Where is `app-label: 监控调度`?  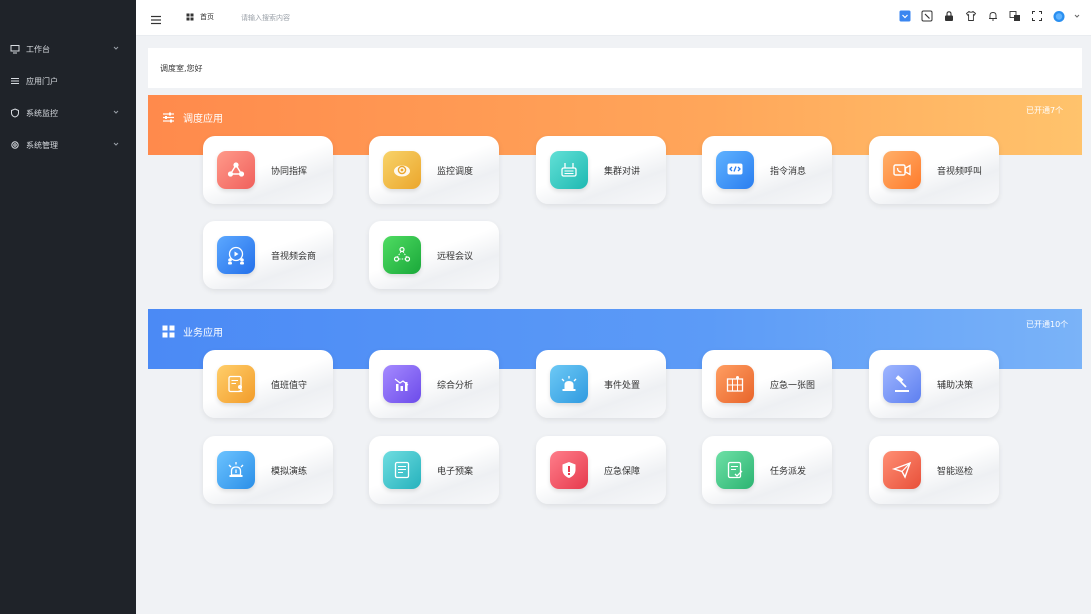
app-label: 监控调度 is located at coordinates (455, 171).